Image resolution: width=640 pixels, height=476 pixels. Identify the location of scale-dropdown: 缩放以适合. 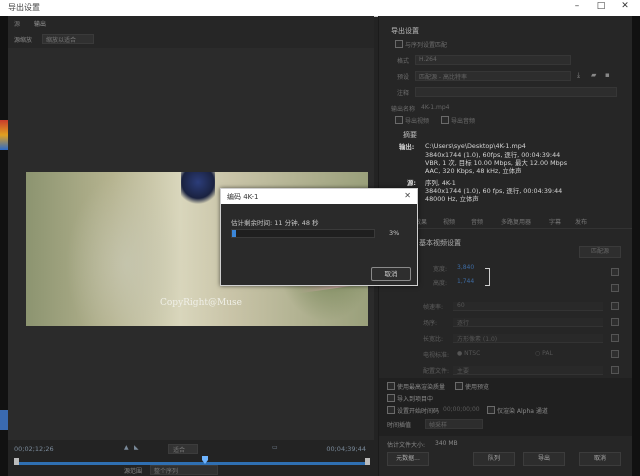
(68, 39).